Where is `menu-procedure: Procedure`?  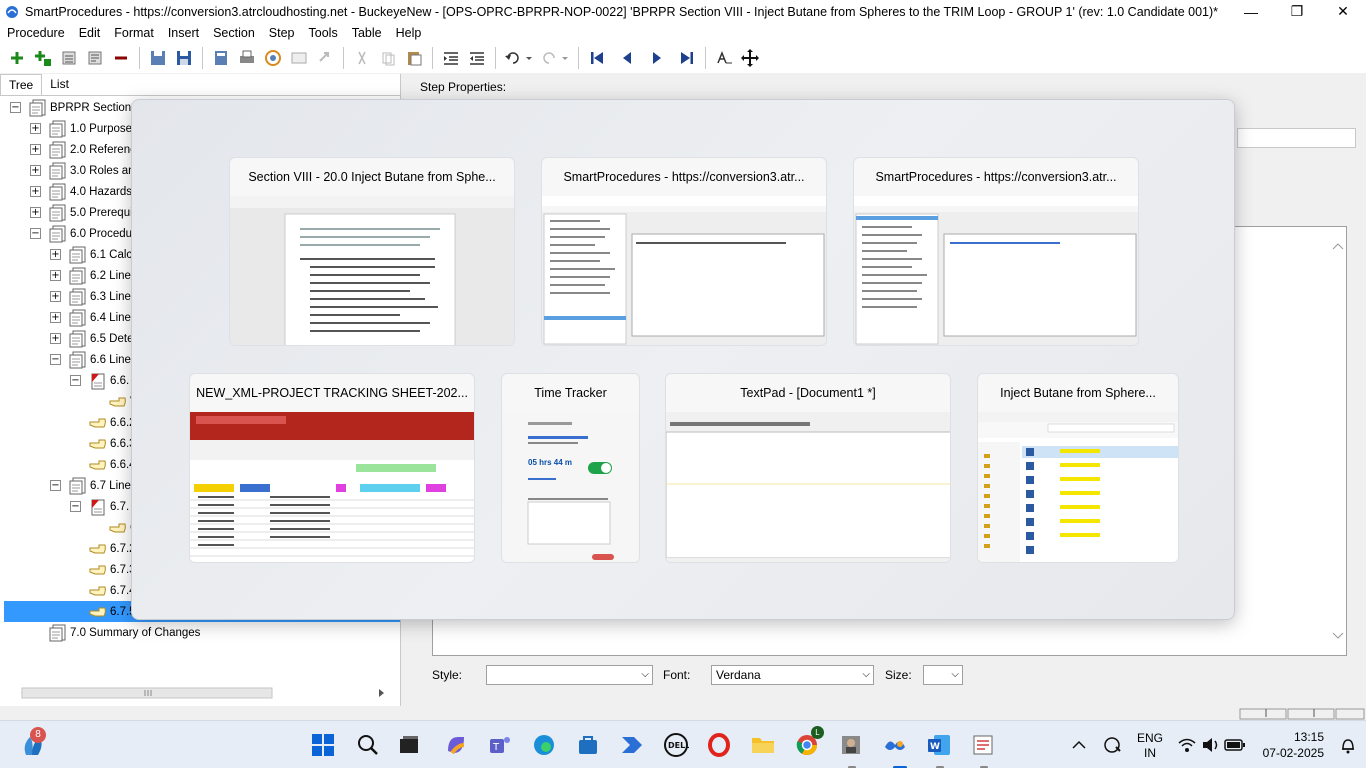
menu-procedure: Procedure is located at coordinates (36, 33).